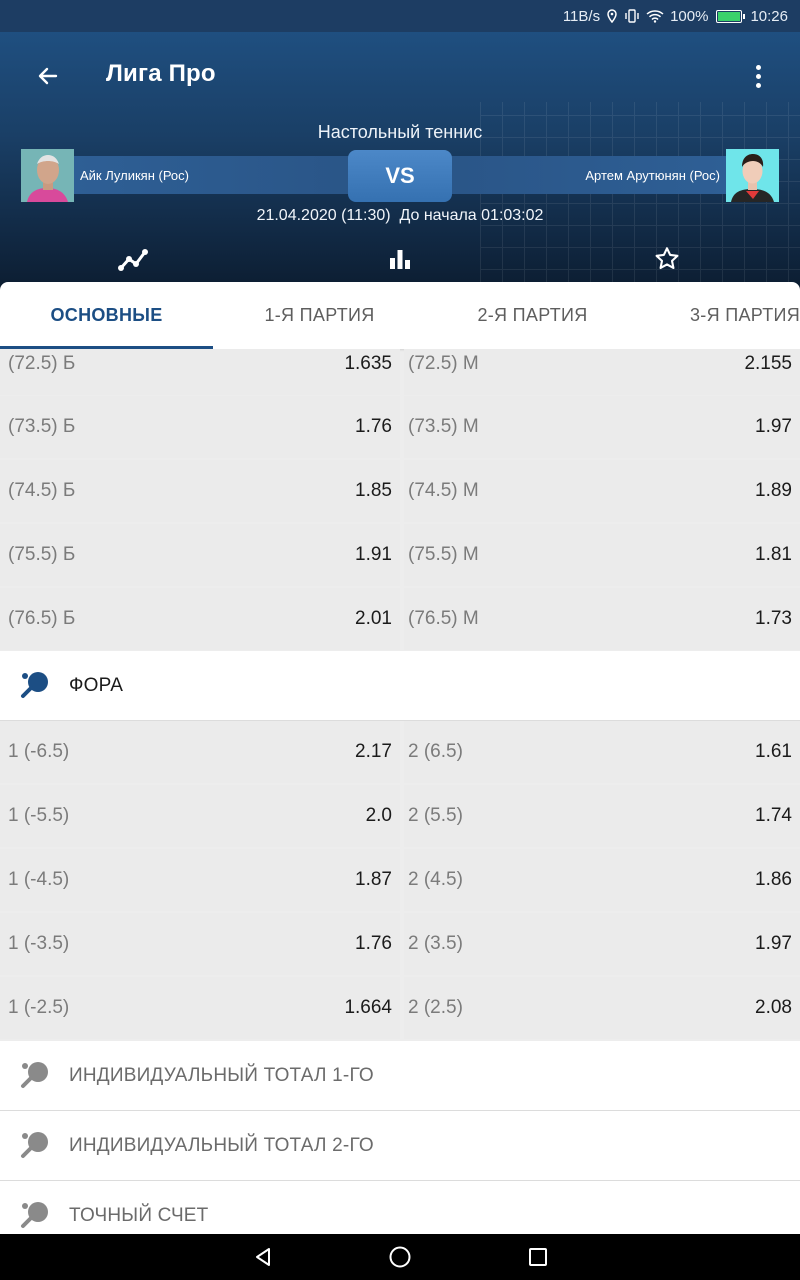 This screenshot has width=800, height=1280. Describe the element at coordinates (200, 372) in the screenshot. I see `odds-cell: (72.5) Б 1.635` at that location.